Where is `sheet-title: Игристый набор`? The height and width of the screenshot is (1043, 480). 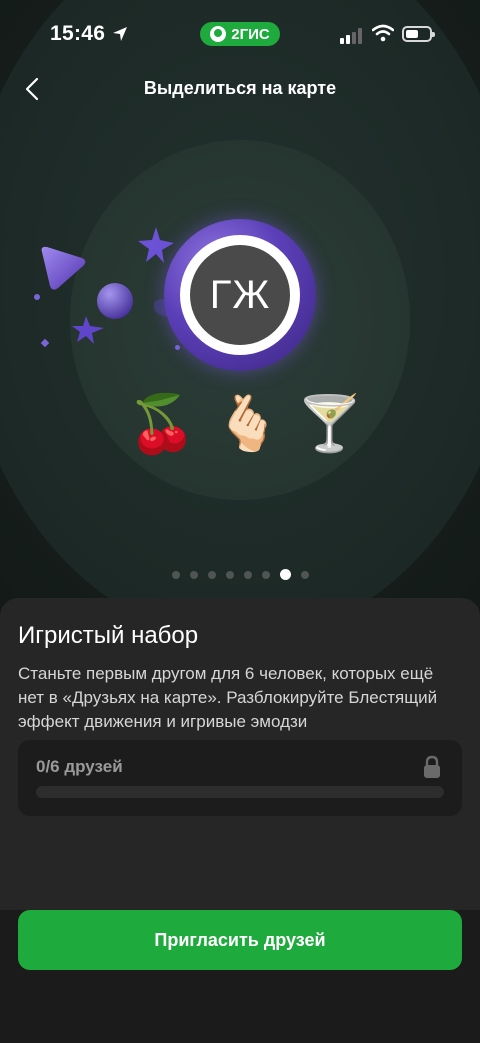
sheet-title: Игристый набор is located at coordinates (108, 635).